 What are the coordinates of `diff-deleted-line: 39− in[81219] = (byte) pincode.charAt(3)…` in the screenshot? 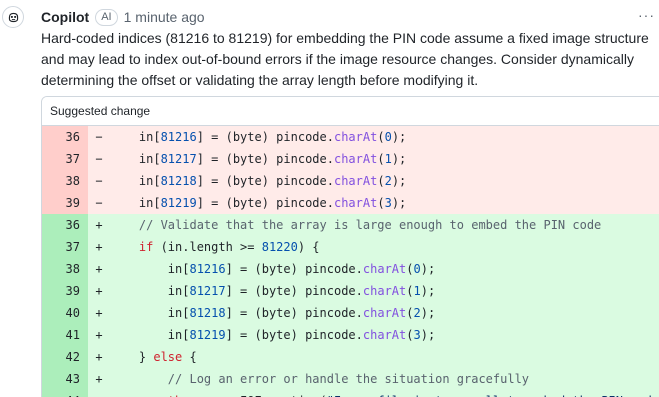 It's located at (350, 203).